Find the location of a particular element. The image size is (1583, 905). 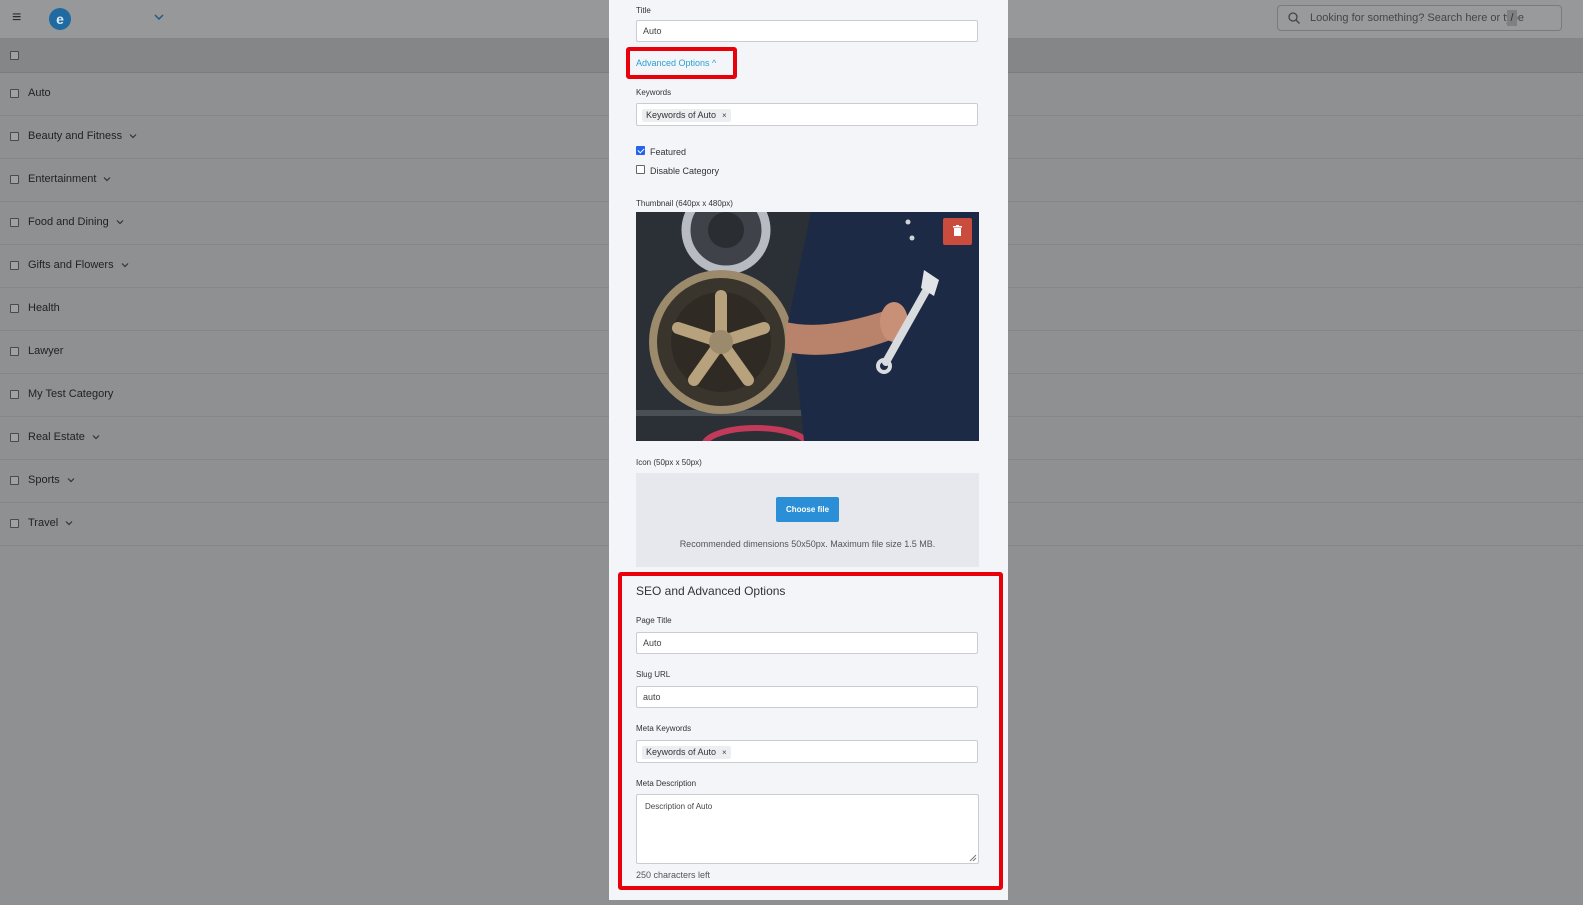

search-icon is located at coordinates (1294, 18).